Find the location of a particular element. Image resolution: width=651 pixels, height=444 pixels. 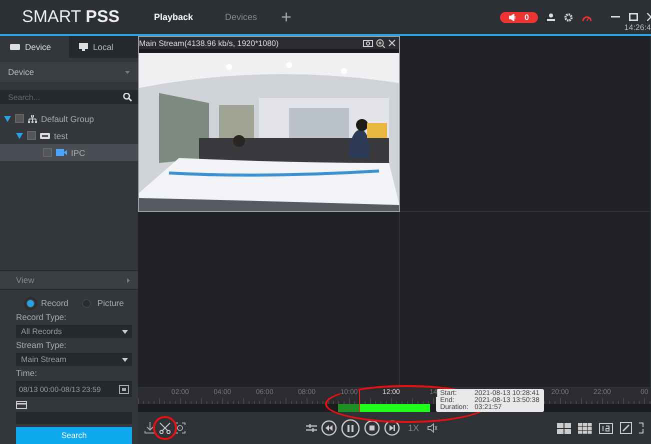

mode-radio: Record is located at coordinates (47, 303).